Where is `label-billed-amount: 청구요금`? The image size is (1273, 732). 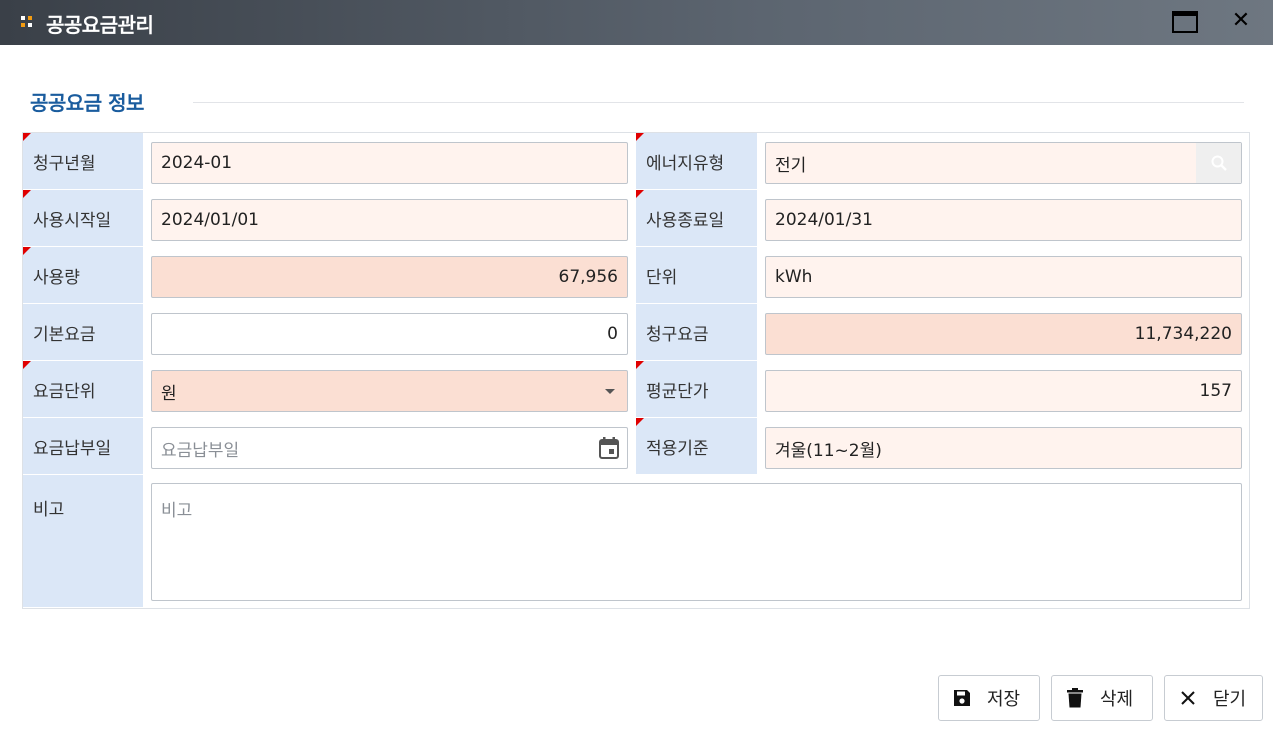 label-billed-amount: 청구요금 is located at coordinates (696, 332).